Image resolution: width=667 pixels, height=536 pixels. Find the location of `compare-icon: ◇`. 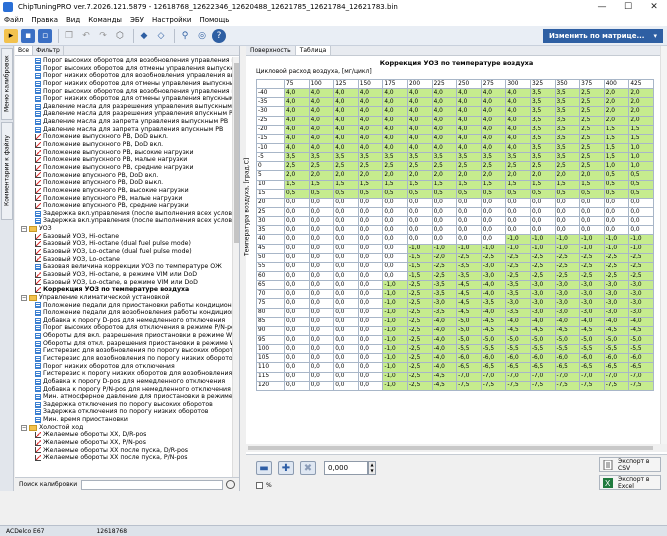

compare-icon: ◇ is located at coordinates (161, 36).